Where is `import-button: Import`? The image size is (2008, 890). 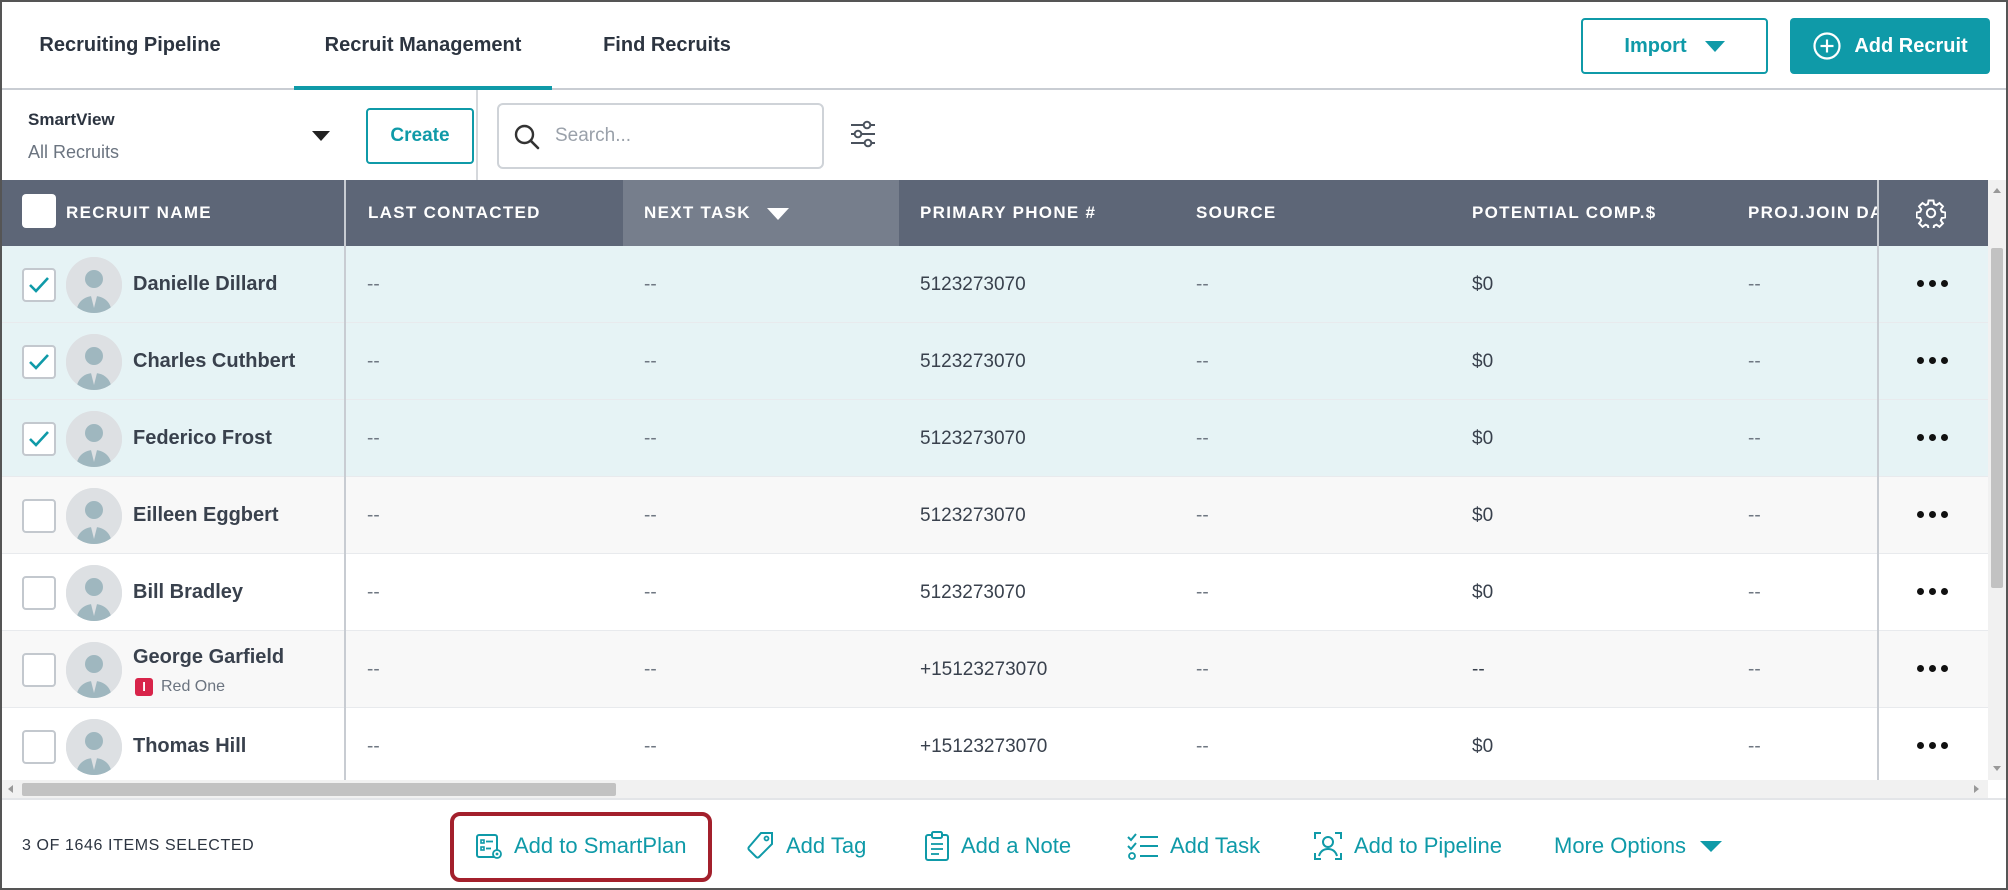
import-button: Import is located at coordinates (1674, 46).